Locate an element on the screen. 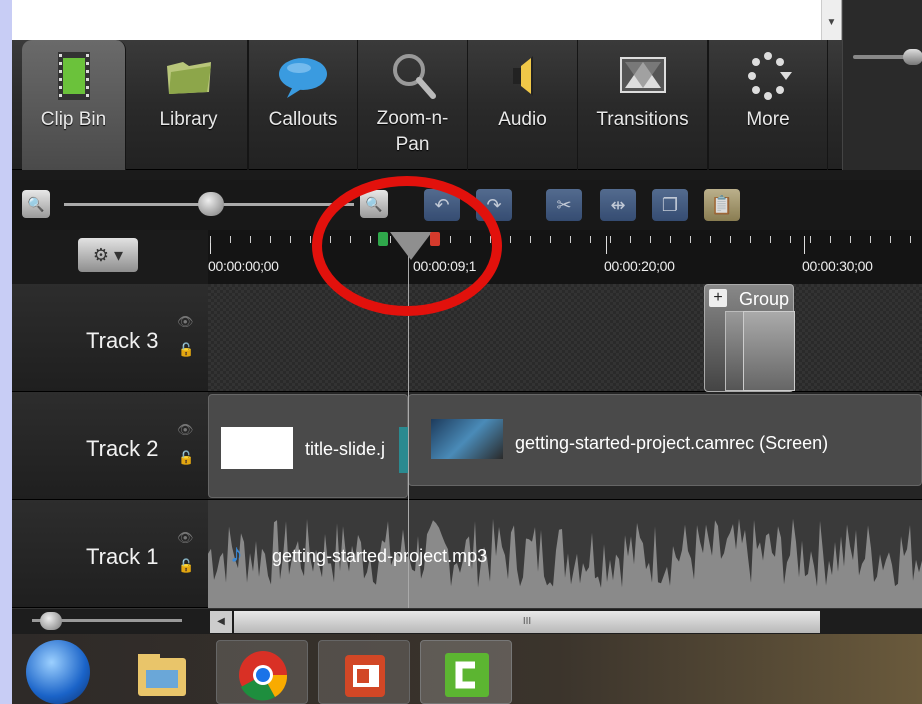 The image size is (922, 704). tab-more-label: More is located at coordinates (768, 119).